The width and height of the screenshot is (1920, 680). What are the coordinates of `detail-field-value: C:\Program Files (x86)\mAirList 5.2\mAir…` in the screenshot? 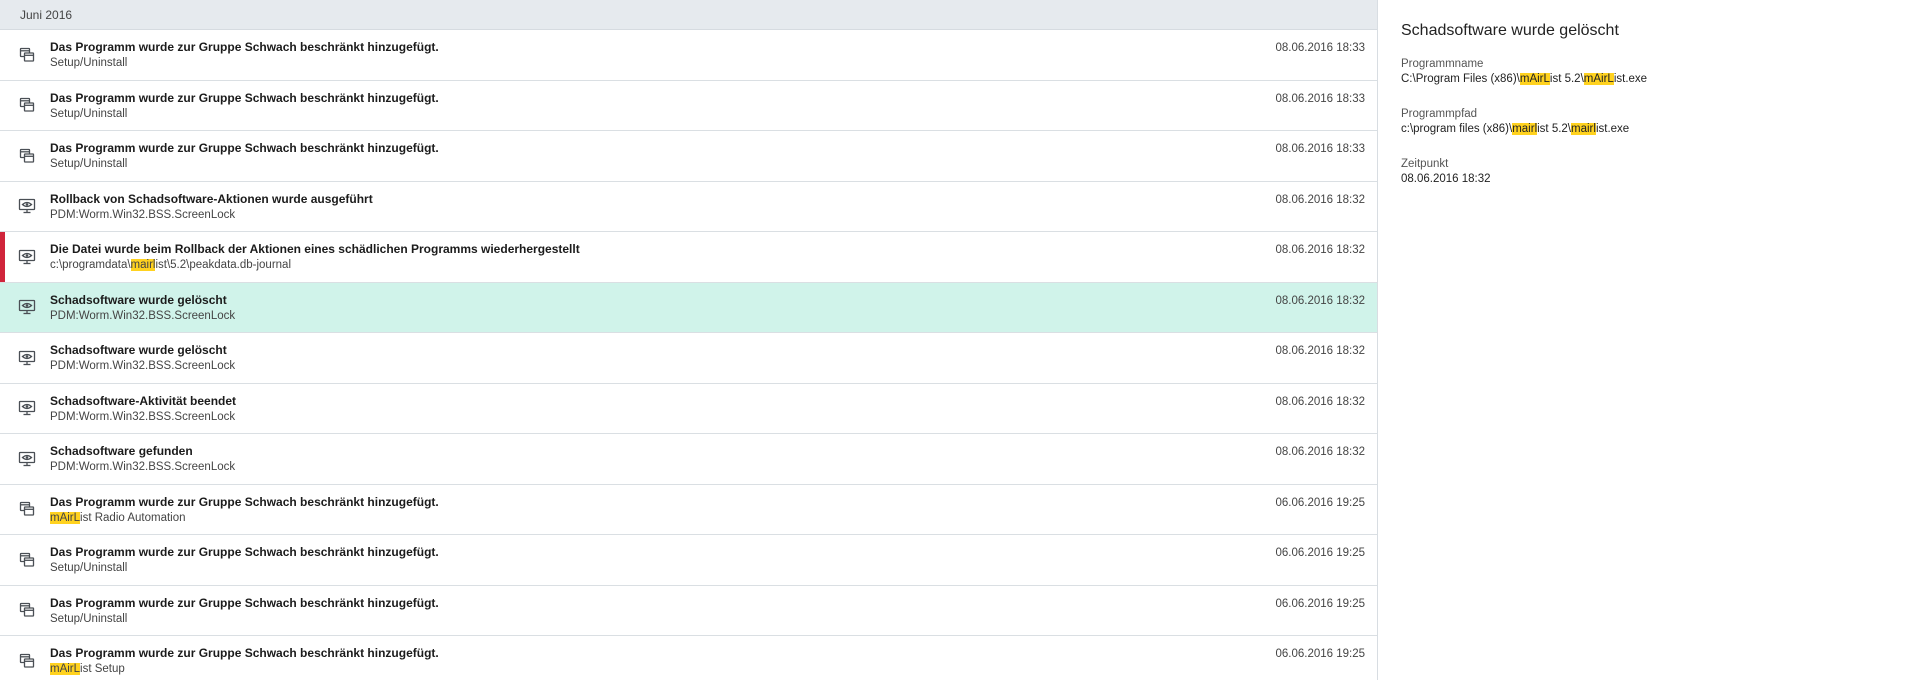 It's located at (1660, 79).